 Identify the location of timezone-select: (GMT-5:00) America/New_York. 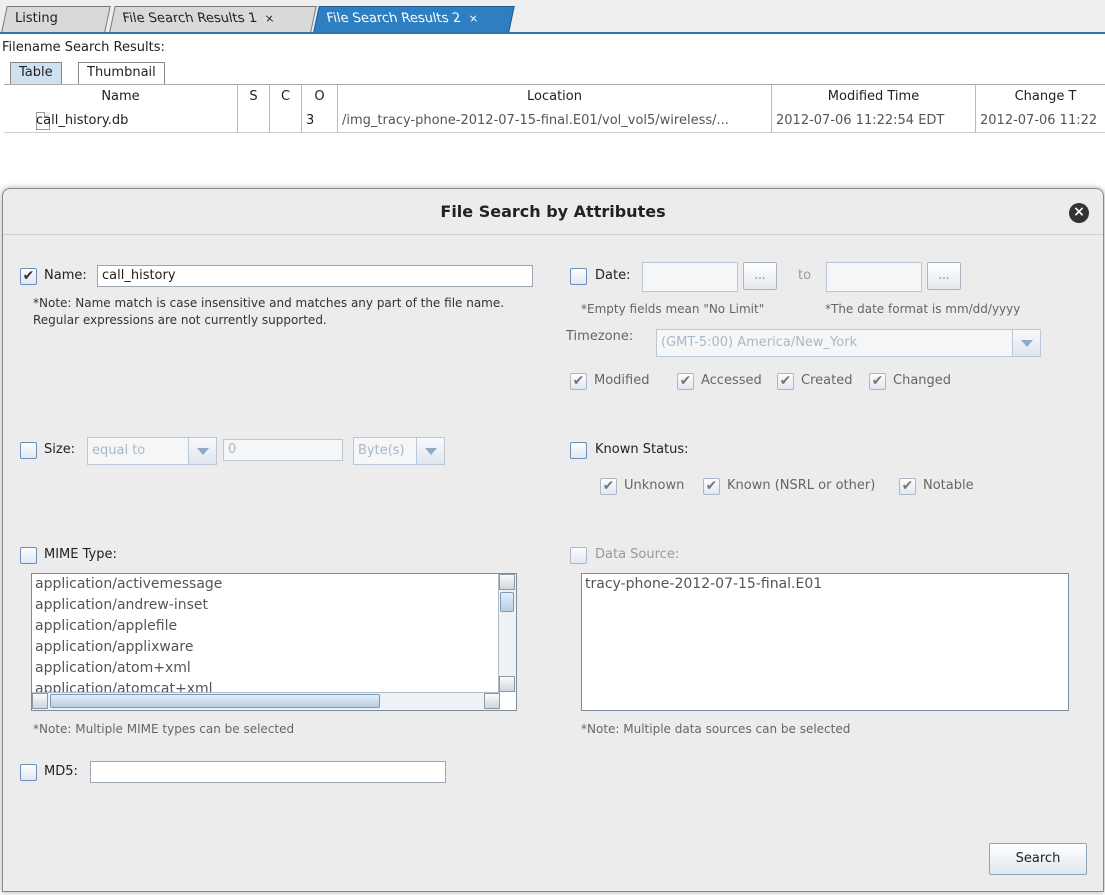
(848, 343).